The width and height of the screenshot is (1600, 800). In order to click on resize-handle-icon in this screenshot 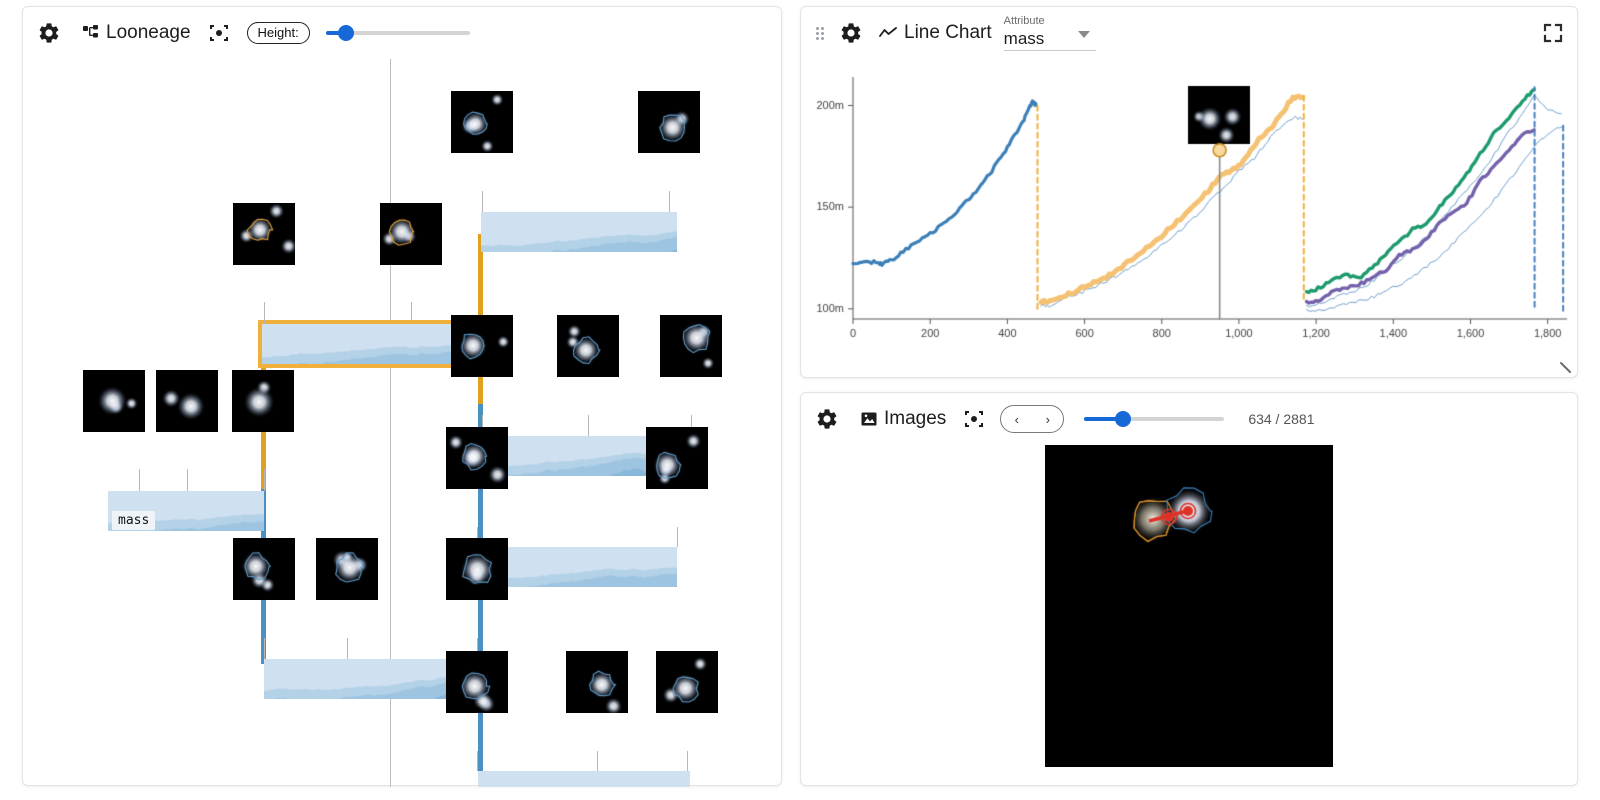, I will do `click(1565, 367)`.